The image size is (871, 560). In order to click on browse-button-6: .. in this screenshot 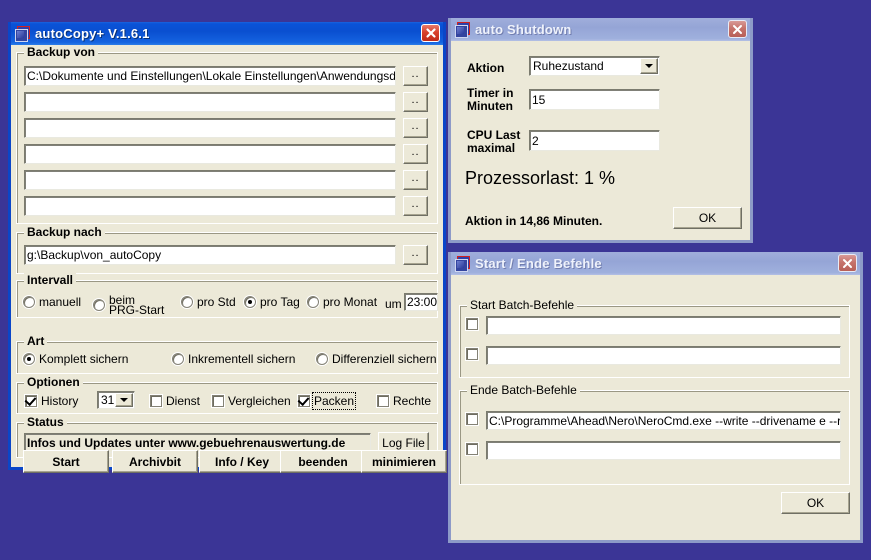, I will do `click(415, 206)`.